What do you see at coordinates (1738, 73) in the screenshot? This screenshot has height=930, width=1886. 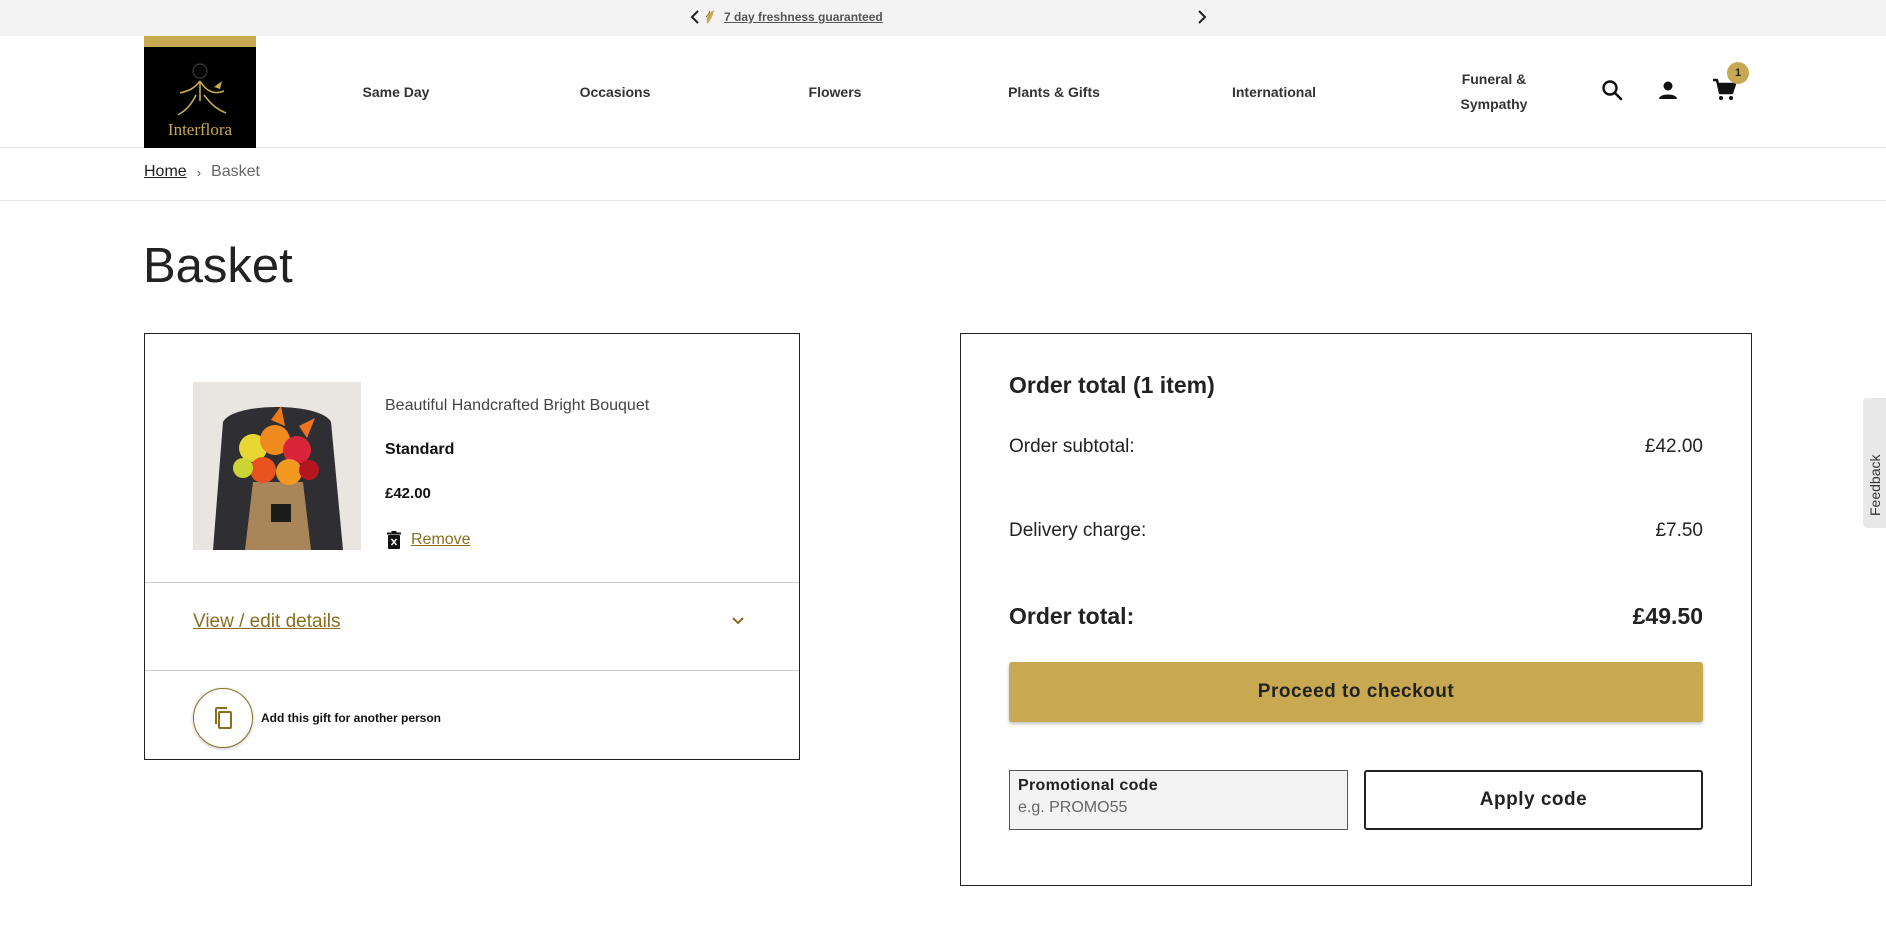 I see `cart-count-badge: 1` at bounding box center [1738, 73].